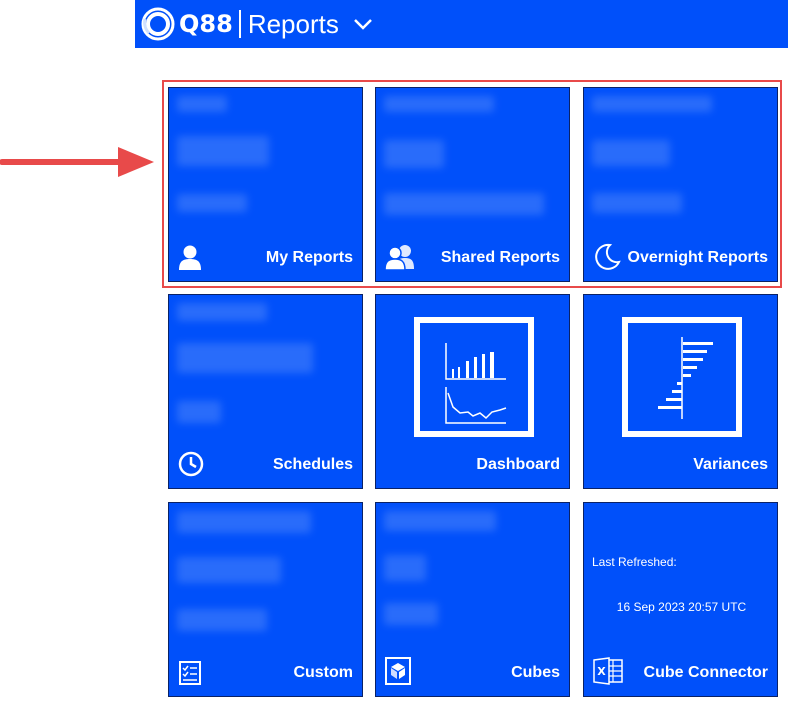 This screenshot has width=788, height=712. Describe the element at coordinates (474, 377) in the screenshot. I see `dashboard-chart-icon` at that location.